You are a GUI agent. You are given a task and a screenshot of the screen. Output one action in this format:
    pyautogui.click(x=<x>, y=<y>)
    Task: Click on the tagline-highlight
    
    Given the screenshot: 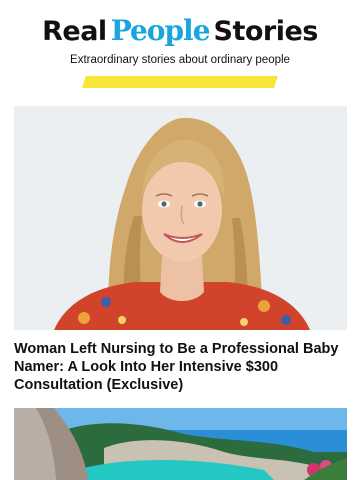 What is the action you would take?
    pyautogui.click(x=180, y=82)
    